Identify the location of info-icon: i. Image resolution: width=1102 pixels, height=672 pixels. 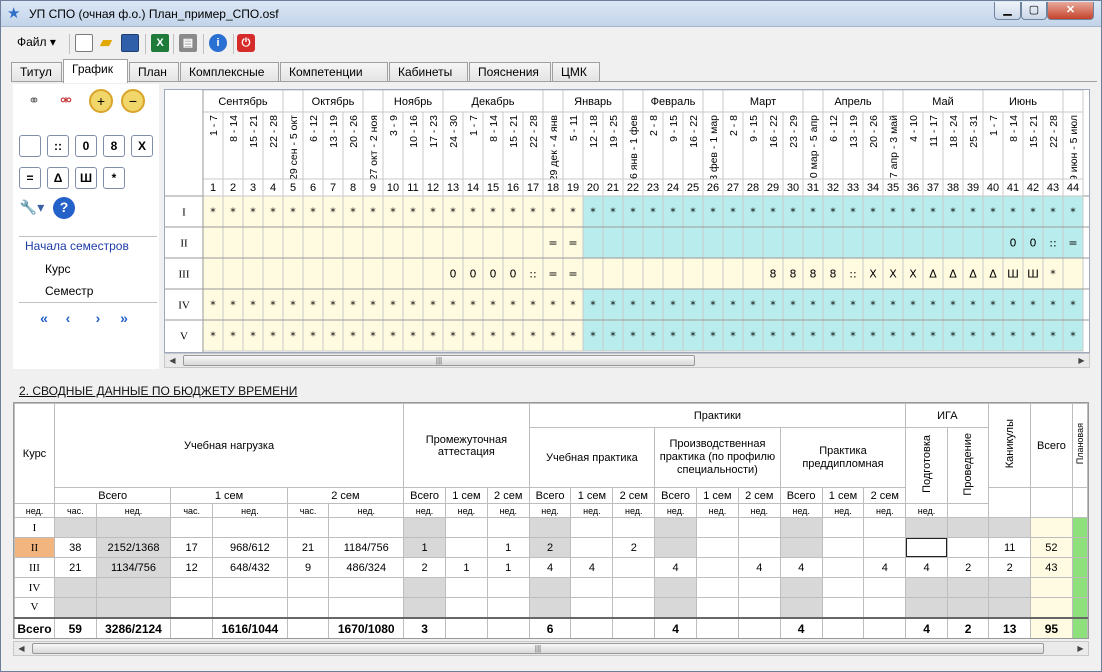
(218, 43).